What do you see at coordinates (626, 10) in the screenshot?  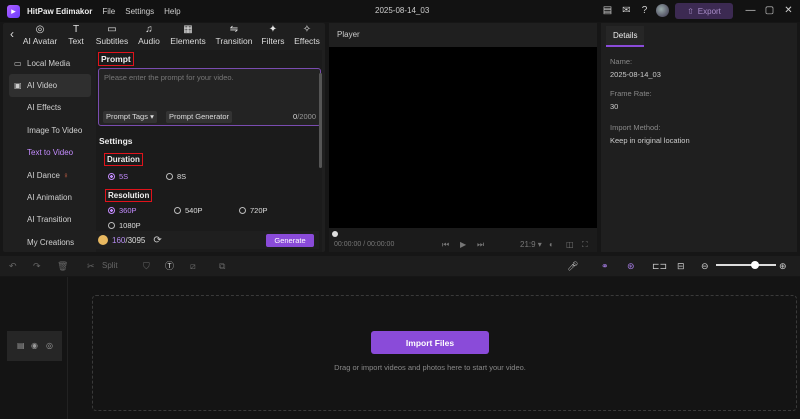 I see `feedback-icon: ✉` at bounding box center [626, 10].